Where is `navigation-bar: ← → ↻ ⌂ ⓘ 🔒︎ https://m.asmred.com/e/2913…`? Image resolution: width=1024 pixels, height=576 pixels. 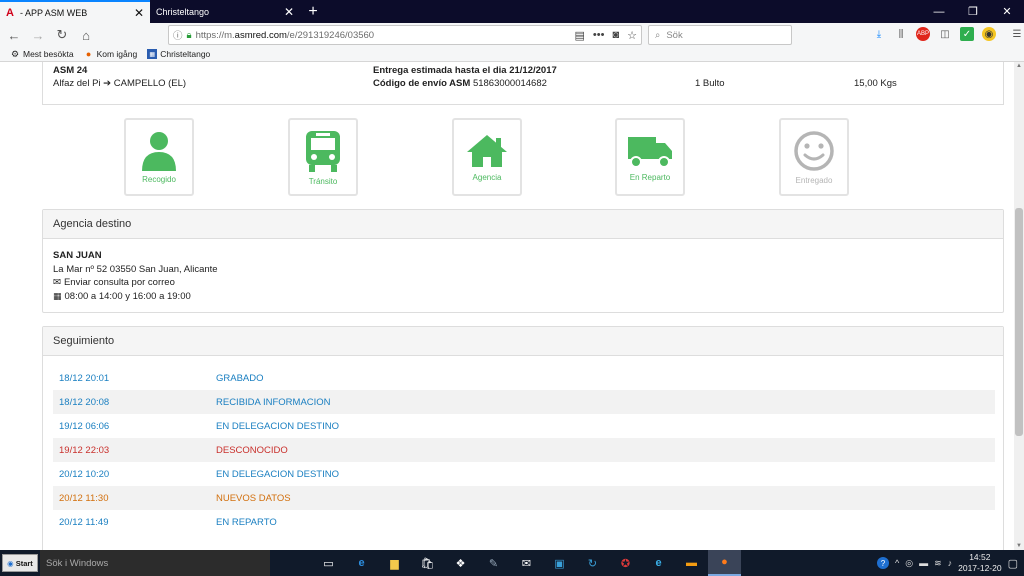
navigation-bar: ← → ↻ ⌂ ⓘ 🔒︎ https://m.asmred.com/e/2913… is located at coordinates (512, 35).